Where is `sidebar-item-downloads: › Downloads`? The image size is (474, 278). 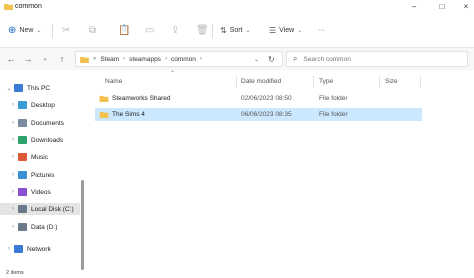 sidebar-item-downloads: › Downloads is located at coordinates (35, 140).